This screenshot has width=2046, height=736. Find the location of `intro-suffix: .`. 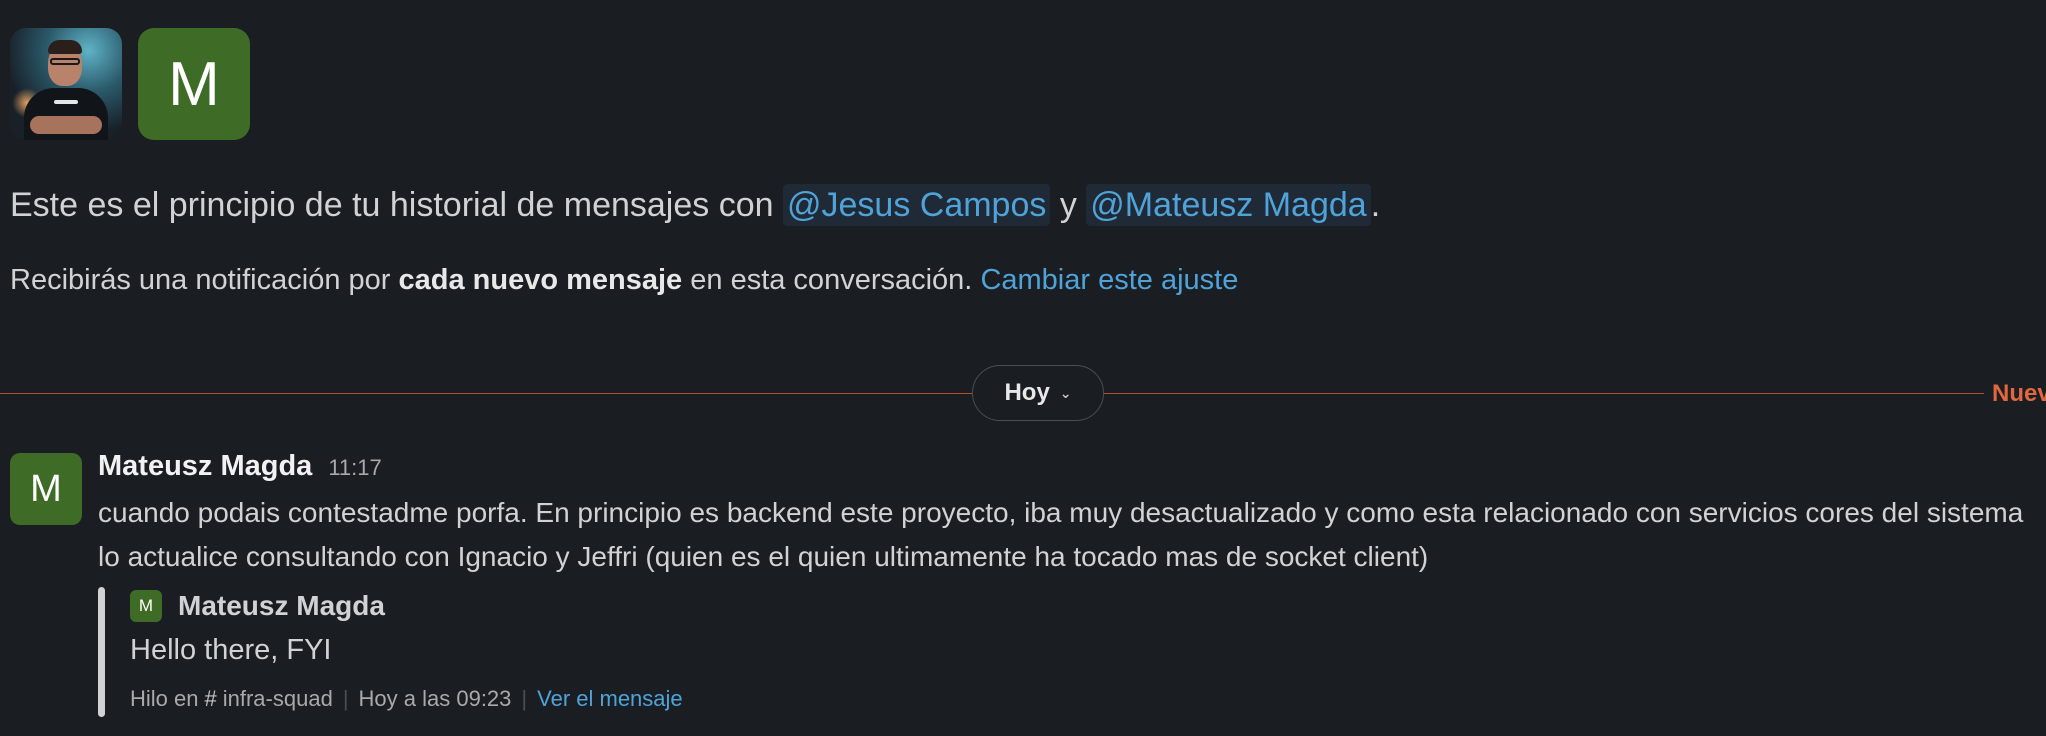

intro-suffix: . is located at coordinates (1375, 205).